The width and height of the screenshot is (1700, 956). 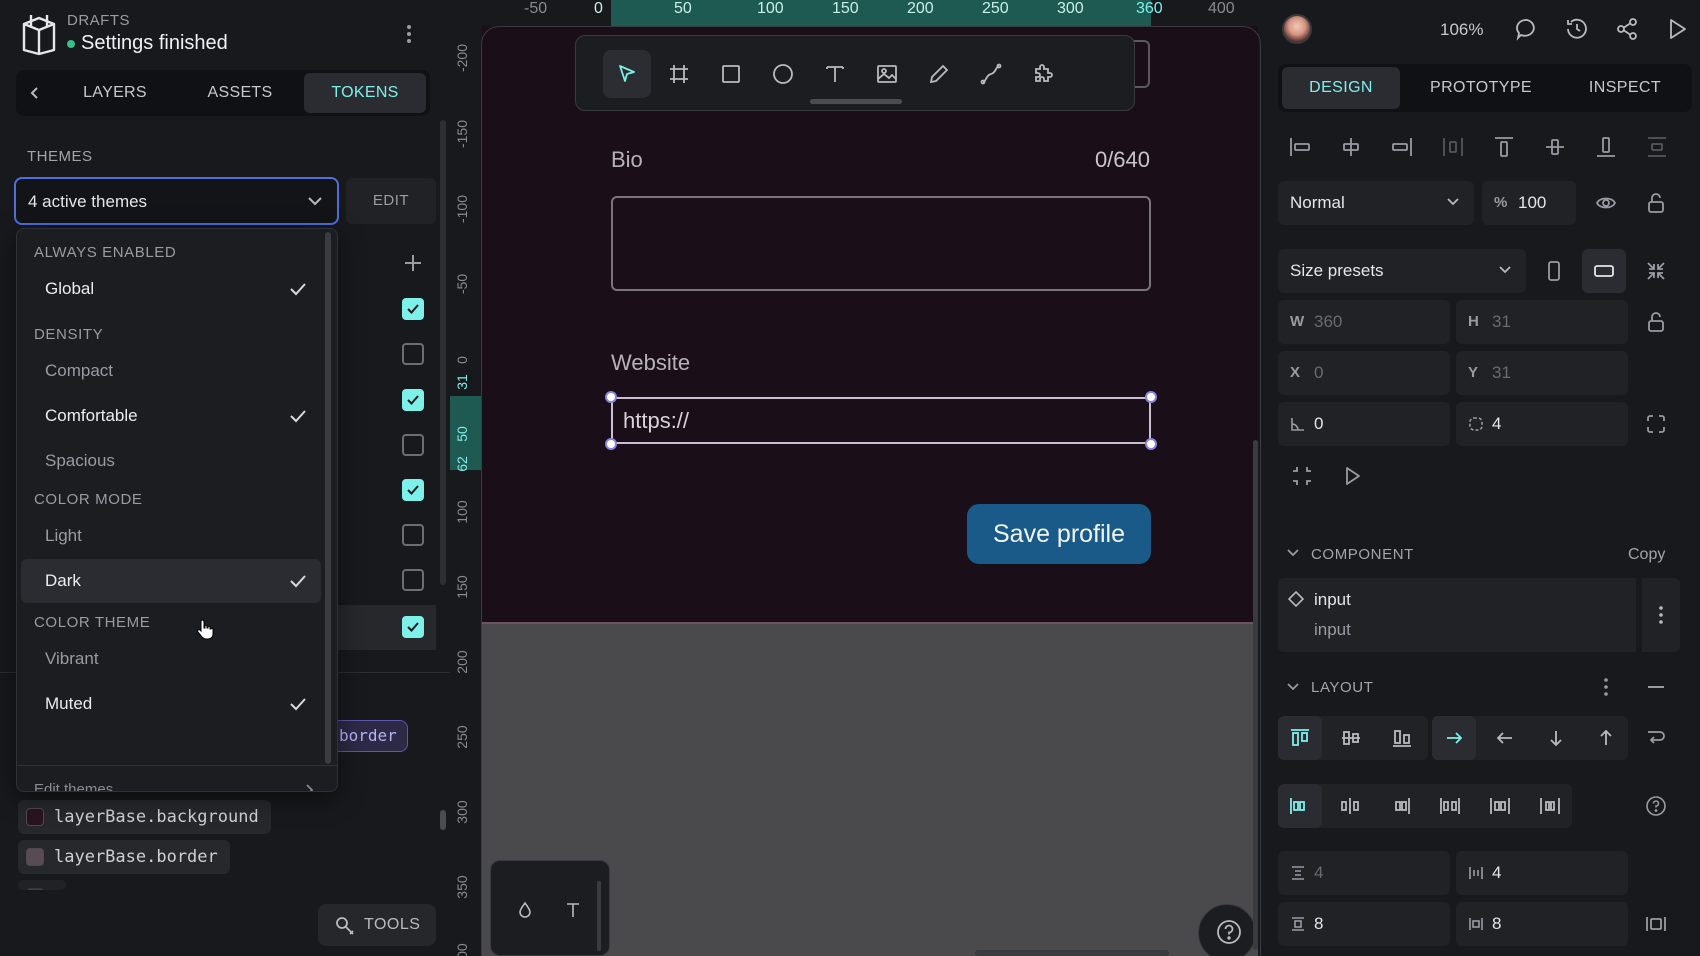 I want to click on rotation-input: 0, so click(x=1364, y=424).